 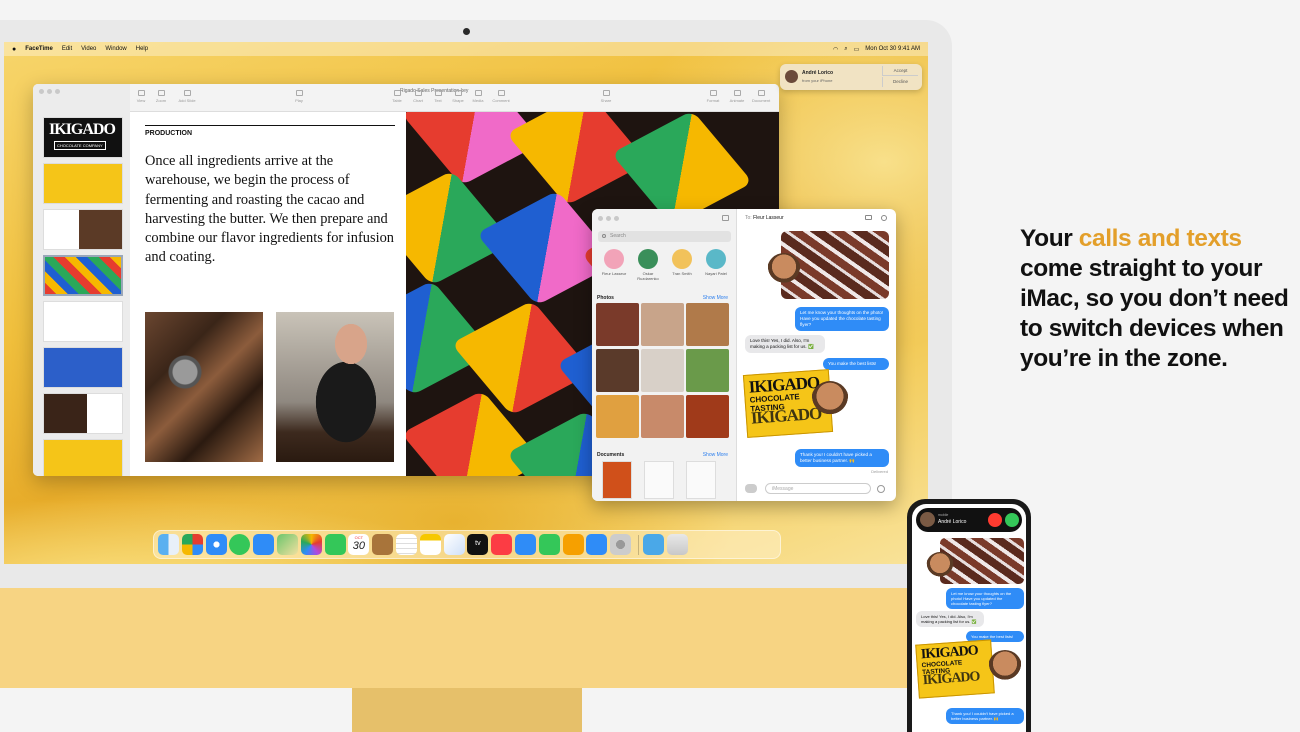 What do you see at coordinates (397, 96) in the screenshot?
I see `table-button: Table` at bounding box center [397, 96].